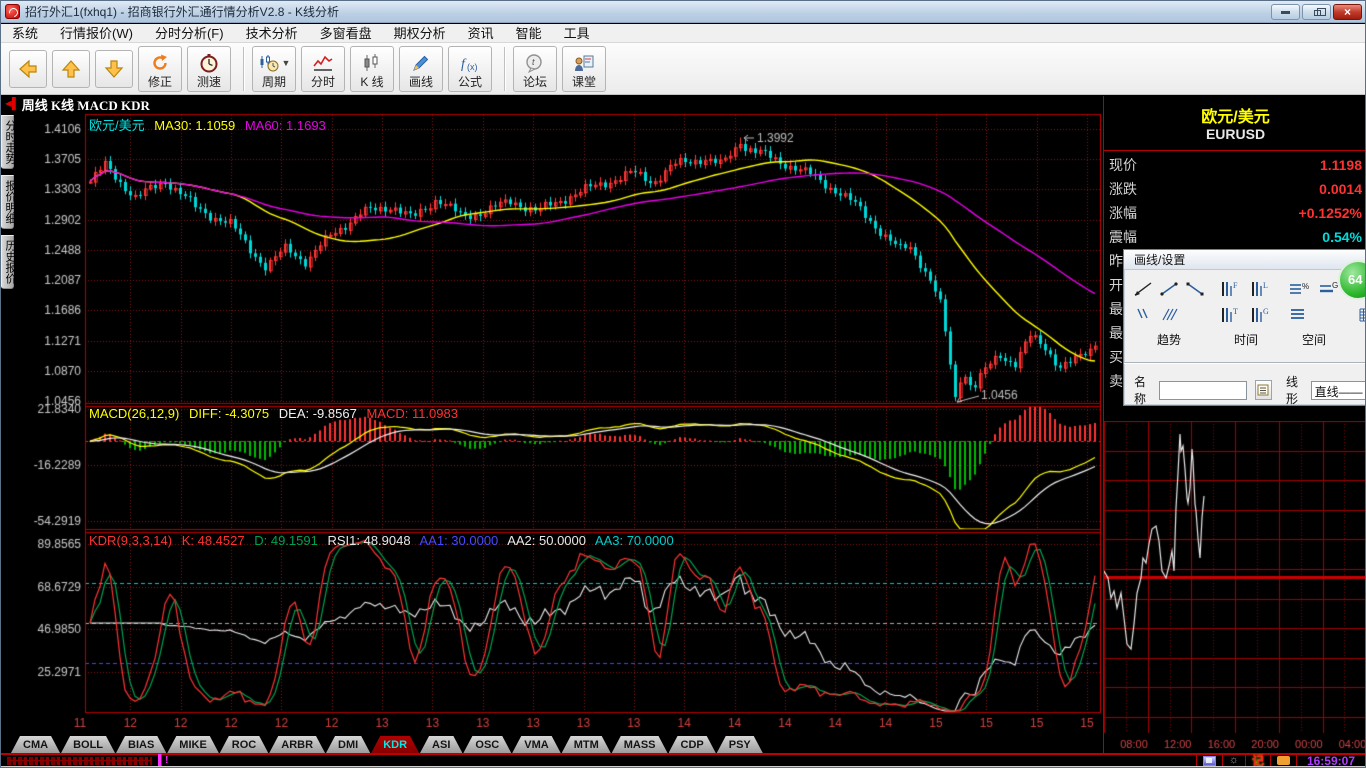  I want to click on indicator-tab-dmi: DMI, so click(348, 744).